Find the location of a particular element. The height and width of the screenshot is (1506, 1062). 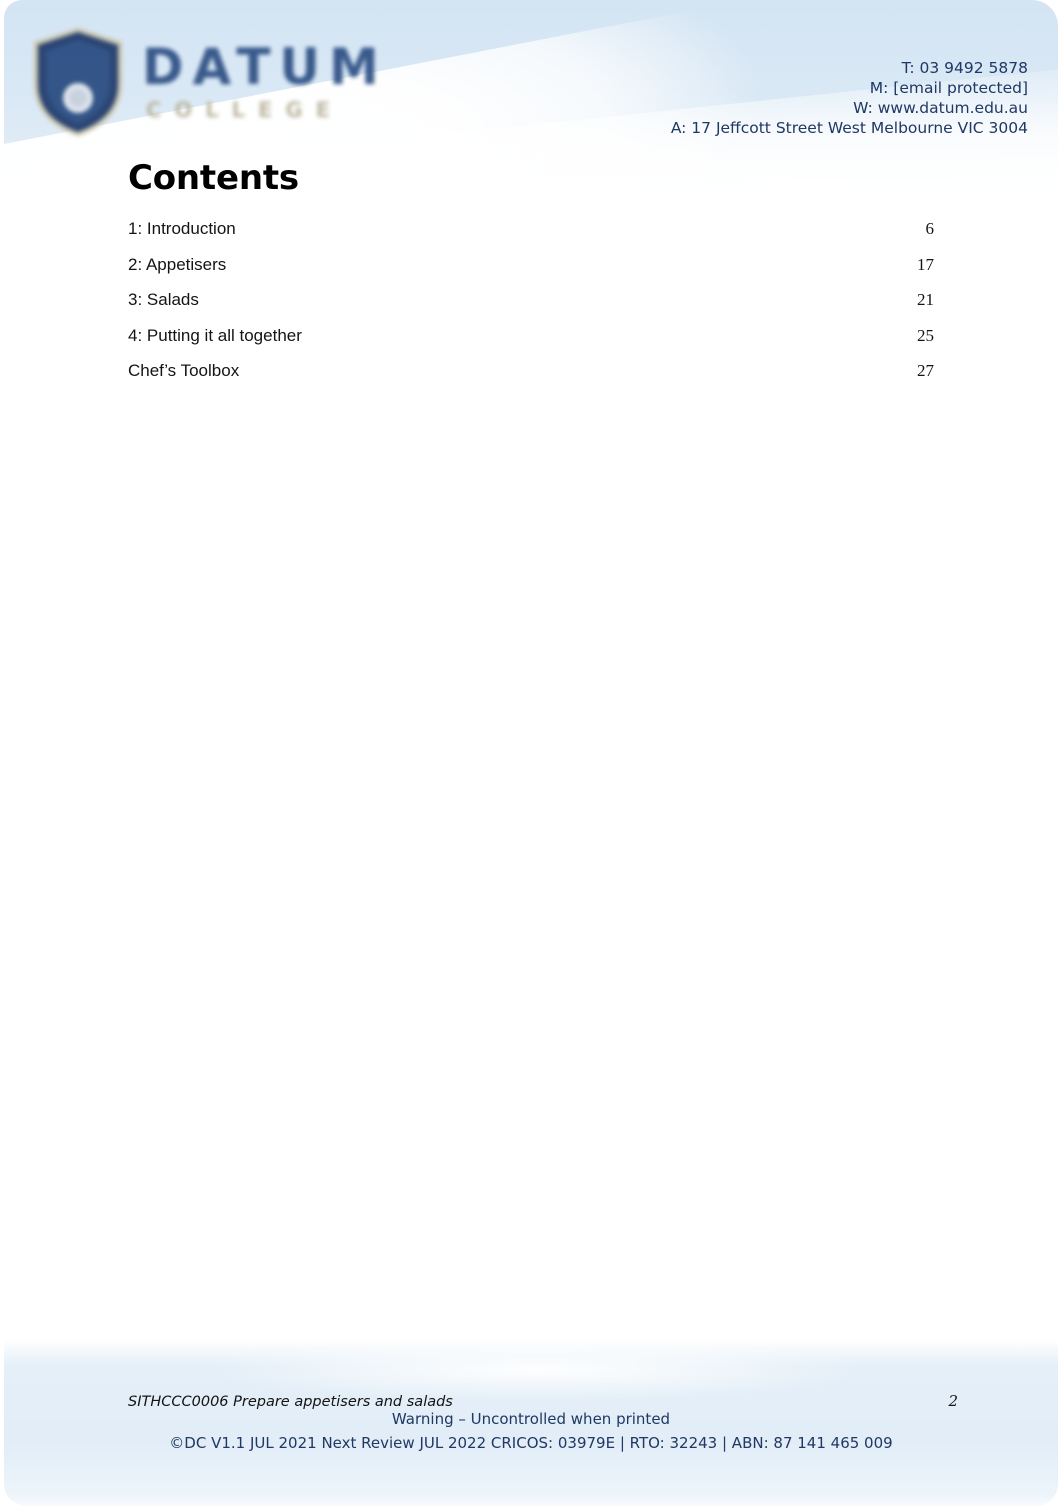

page-title: Contents is located at coordinates (213, 178).